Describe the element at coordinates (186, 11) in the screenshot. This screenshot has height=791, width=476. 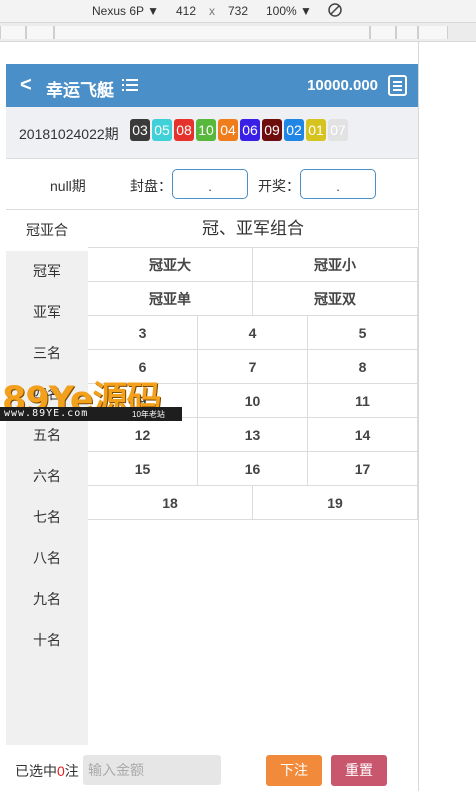
I see `viewport-width: 412` at that location.